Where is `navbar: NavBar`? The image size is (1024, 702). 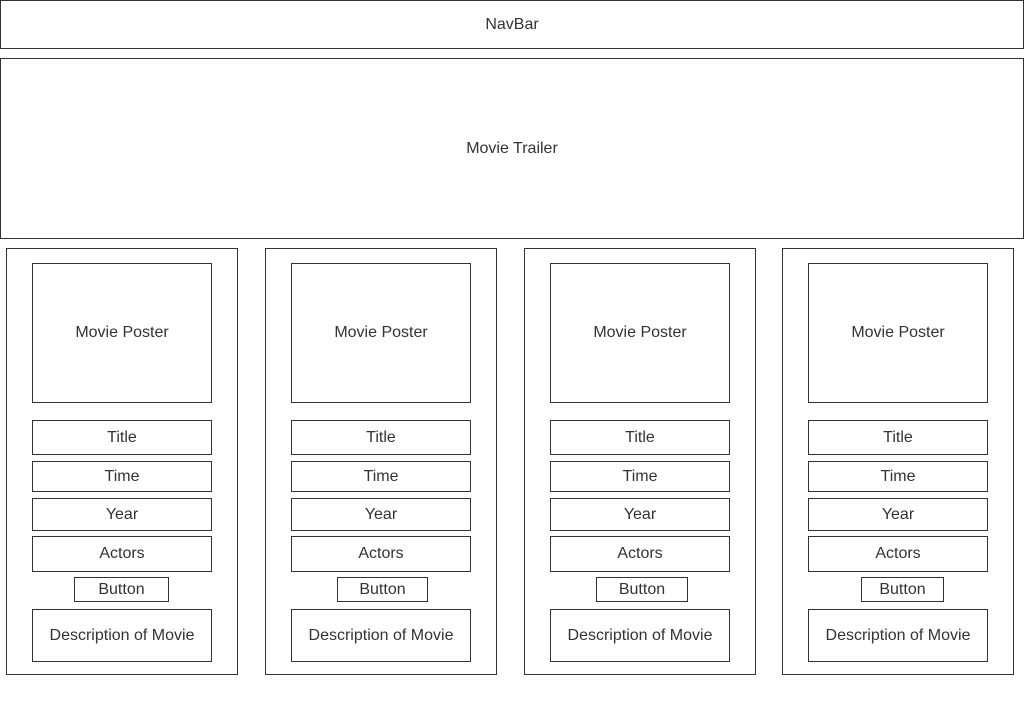
navbar: NavBar is located at coordinates (512, 24).